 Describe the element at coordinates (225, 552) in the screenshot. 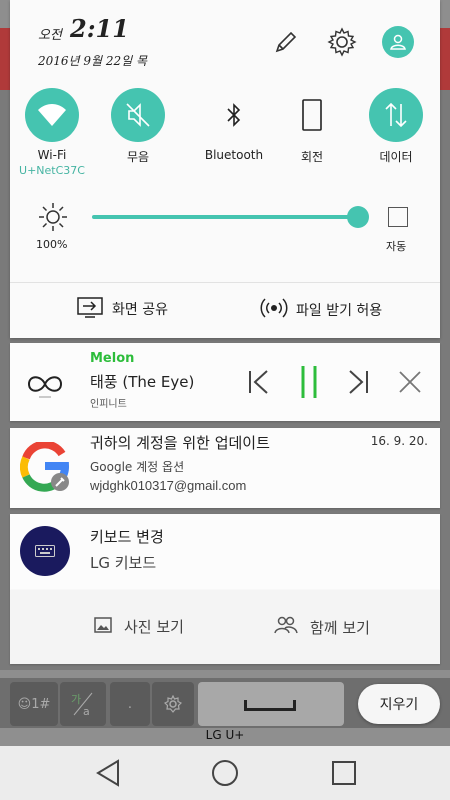

I see `keyboard-change-notification: 키보드 변경 LG 키보드` at that location.